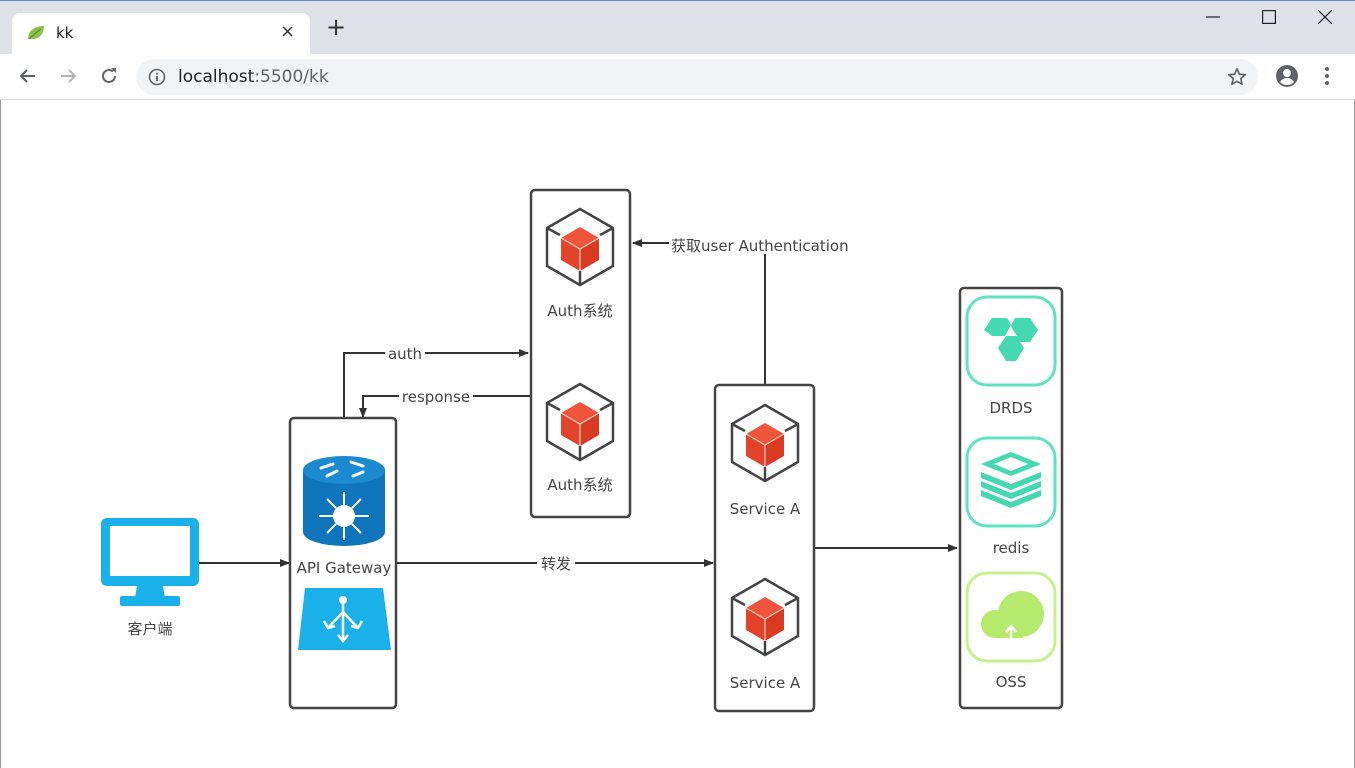 This screenshot has width=1355, height=768. What do you see at coordinates (436, 381) in the screenshot?
I see `edge-auth: auth` at bounding box center [436, 381].